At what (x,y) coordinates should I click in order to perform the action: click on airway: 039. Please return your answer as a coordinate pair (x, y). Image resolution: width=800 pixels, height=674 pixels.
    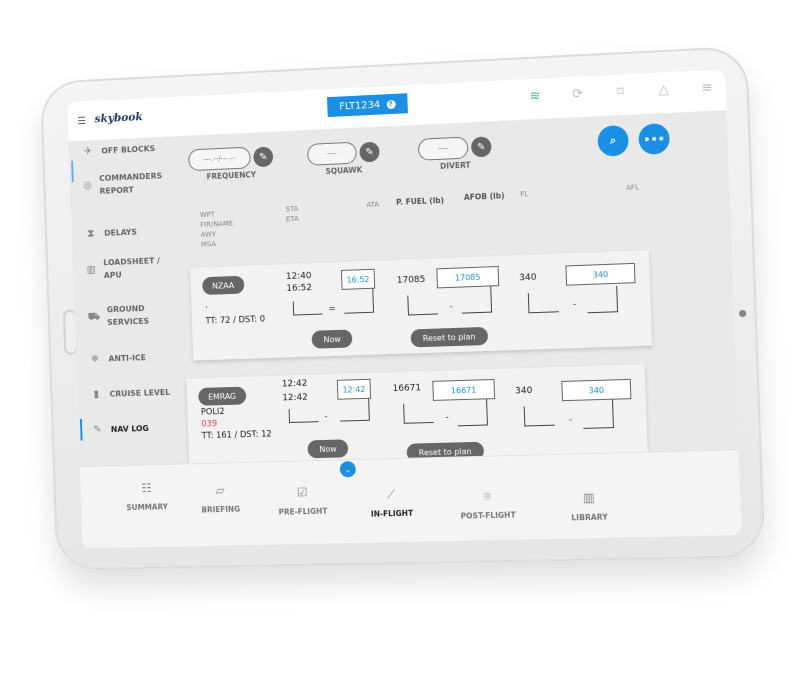
    Looking at the image, I should click on (209, 424).